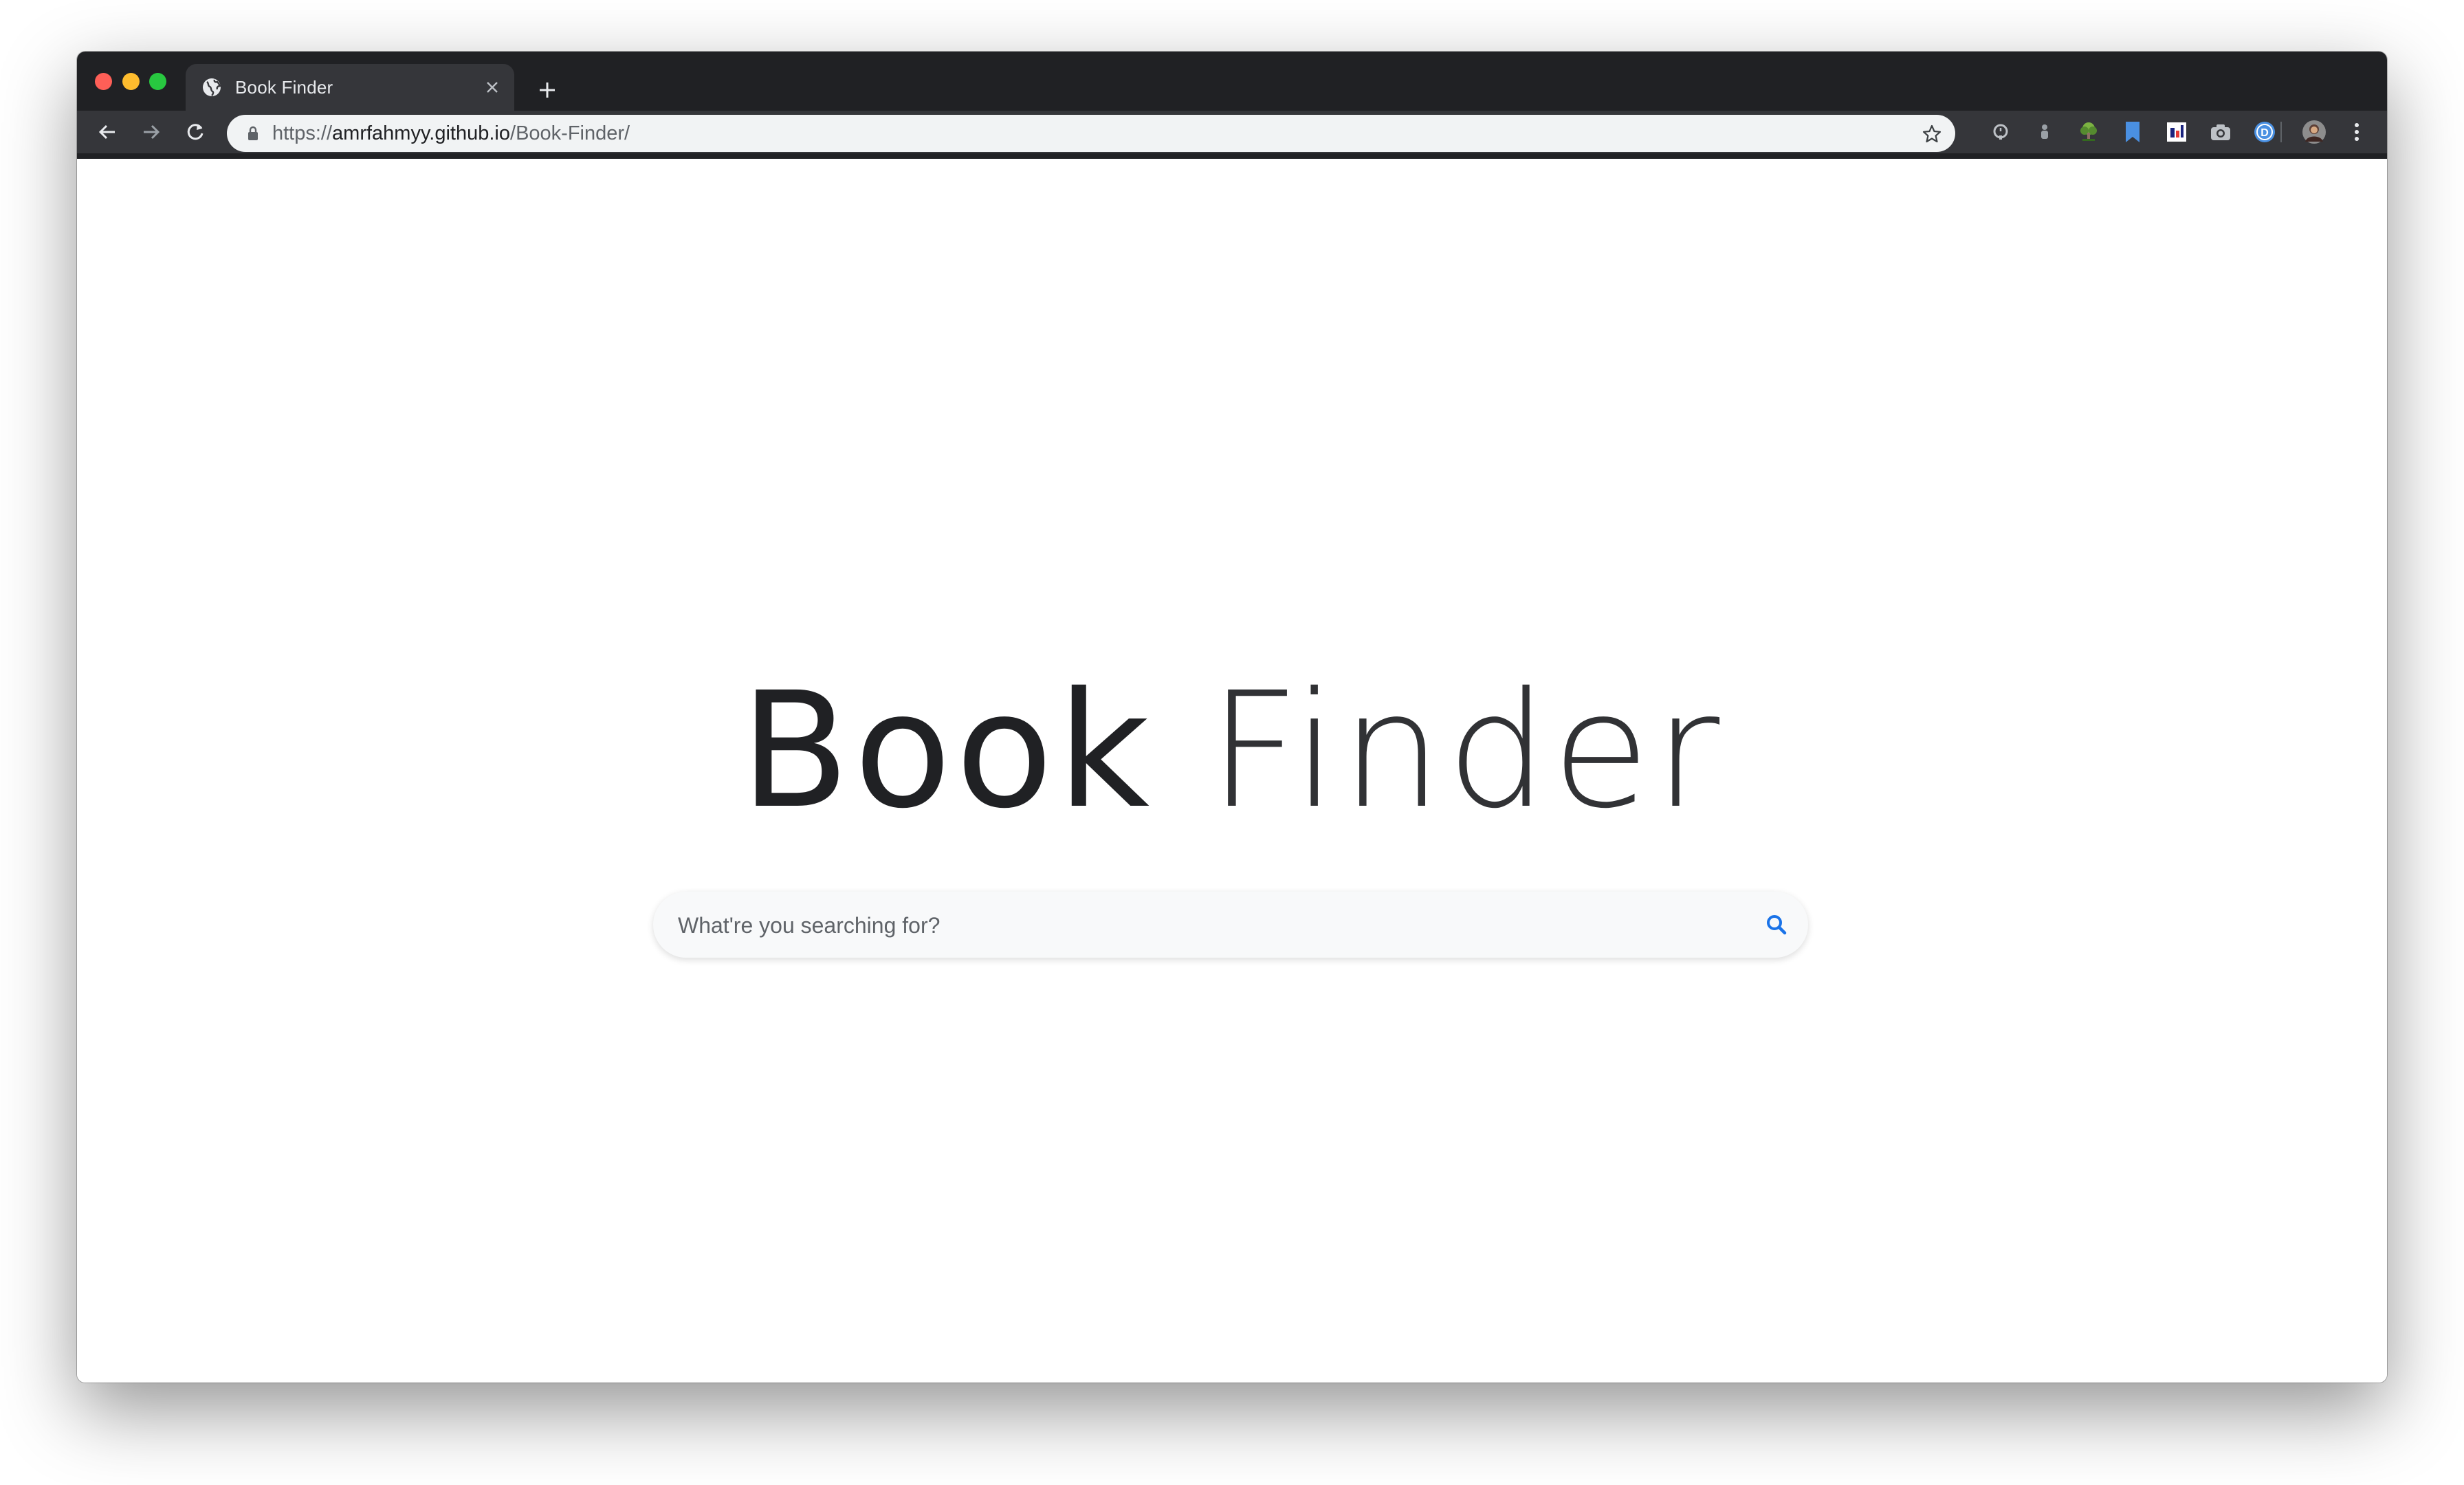  What do you see at coordinates (492, 87) in the screenshot?
I see `tab-close-icon` at bounding box center [492, 87].